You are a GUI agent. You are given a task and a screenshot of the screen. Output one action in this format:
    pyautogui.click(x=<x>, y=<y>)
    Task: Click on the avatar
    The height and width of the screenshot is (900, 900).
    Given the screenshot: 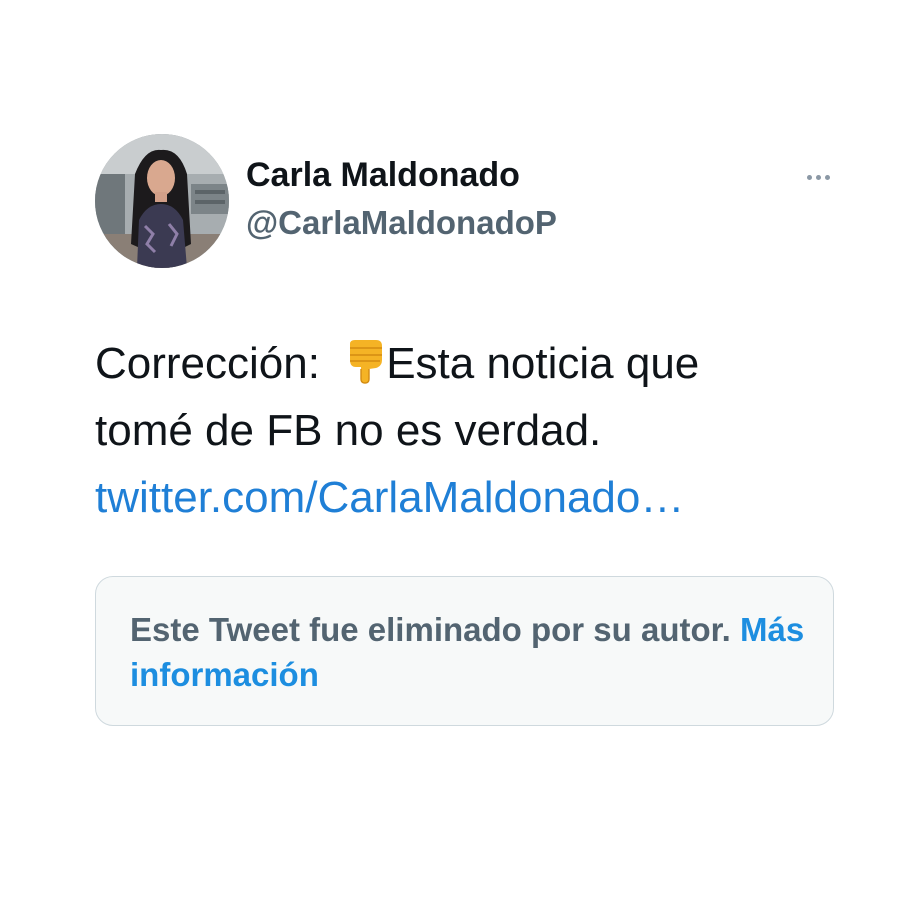 What is the action you would take?
    pyautogui.click(x=162, y=201)
    